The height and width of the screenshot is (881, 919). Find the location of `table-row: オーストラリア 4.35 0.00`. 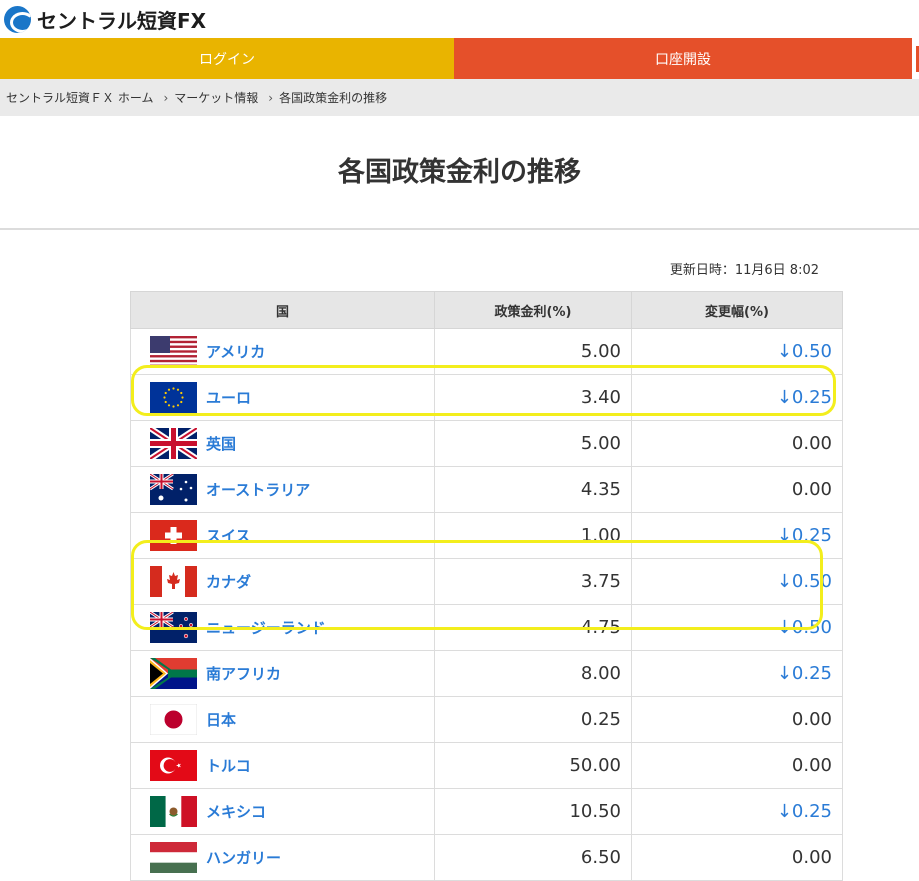

table-row: オーストラリア 4.35 0.00 is located at coordinates (486, 489).